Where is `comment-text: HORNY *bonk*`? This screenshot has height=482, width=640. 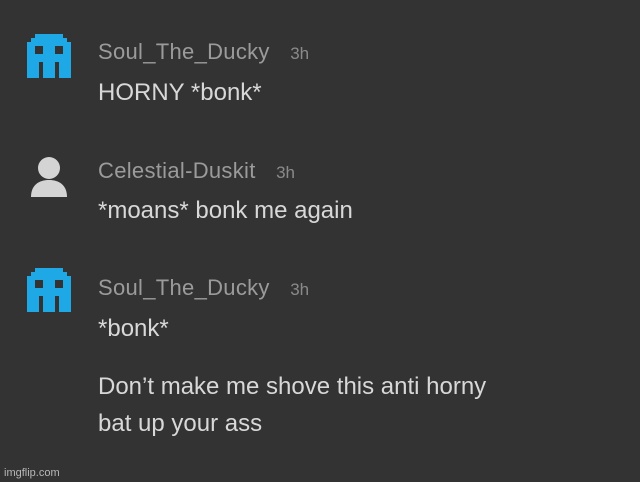 comment-text: HORNY *bonk* is located at coordinates (180, 92).